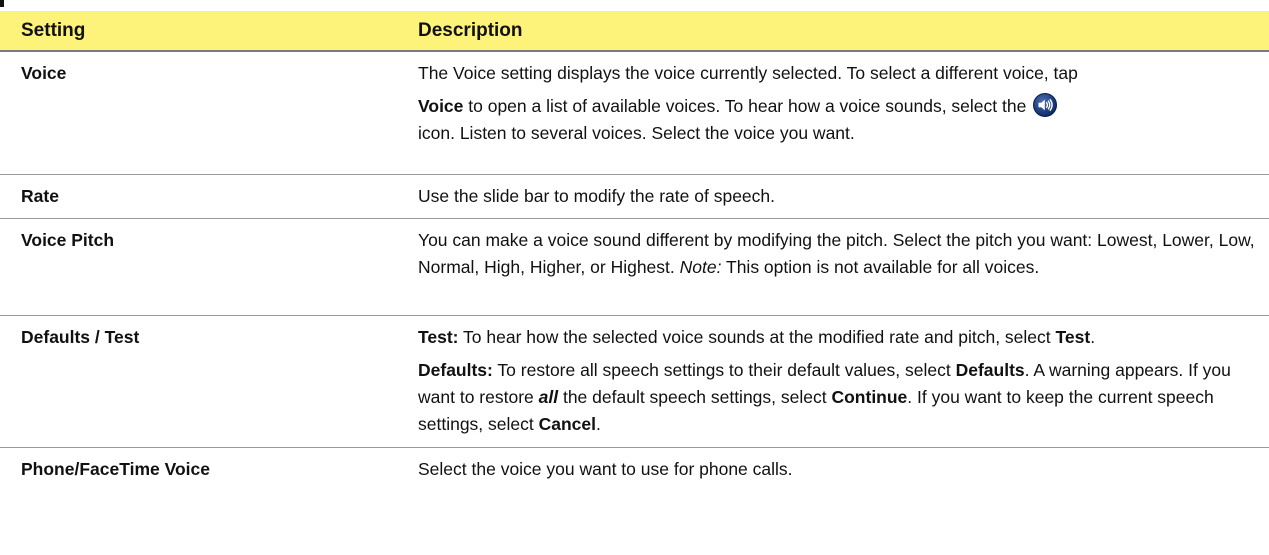 Image resolution: width=1269 pixels, height=555 pixels. I want to click on header-setting: Setting, so click(198, 31).